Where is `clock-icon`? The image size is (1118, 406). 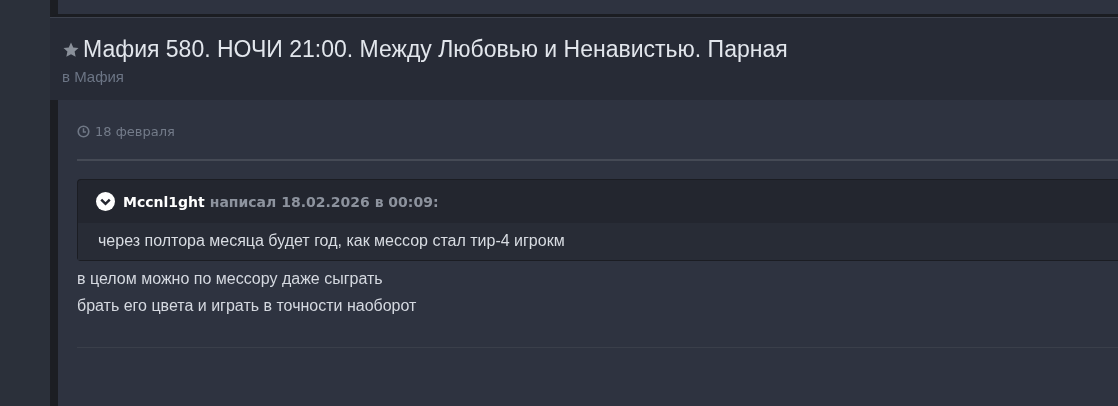 clock-icon is located at coordinates (83, 131).